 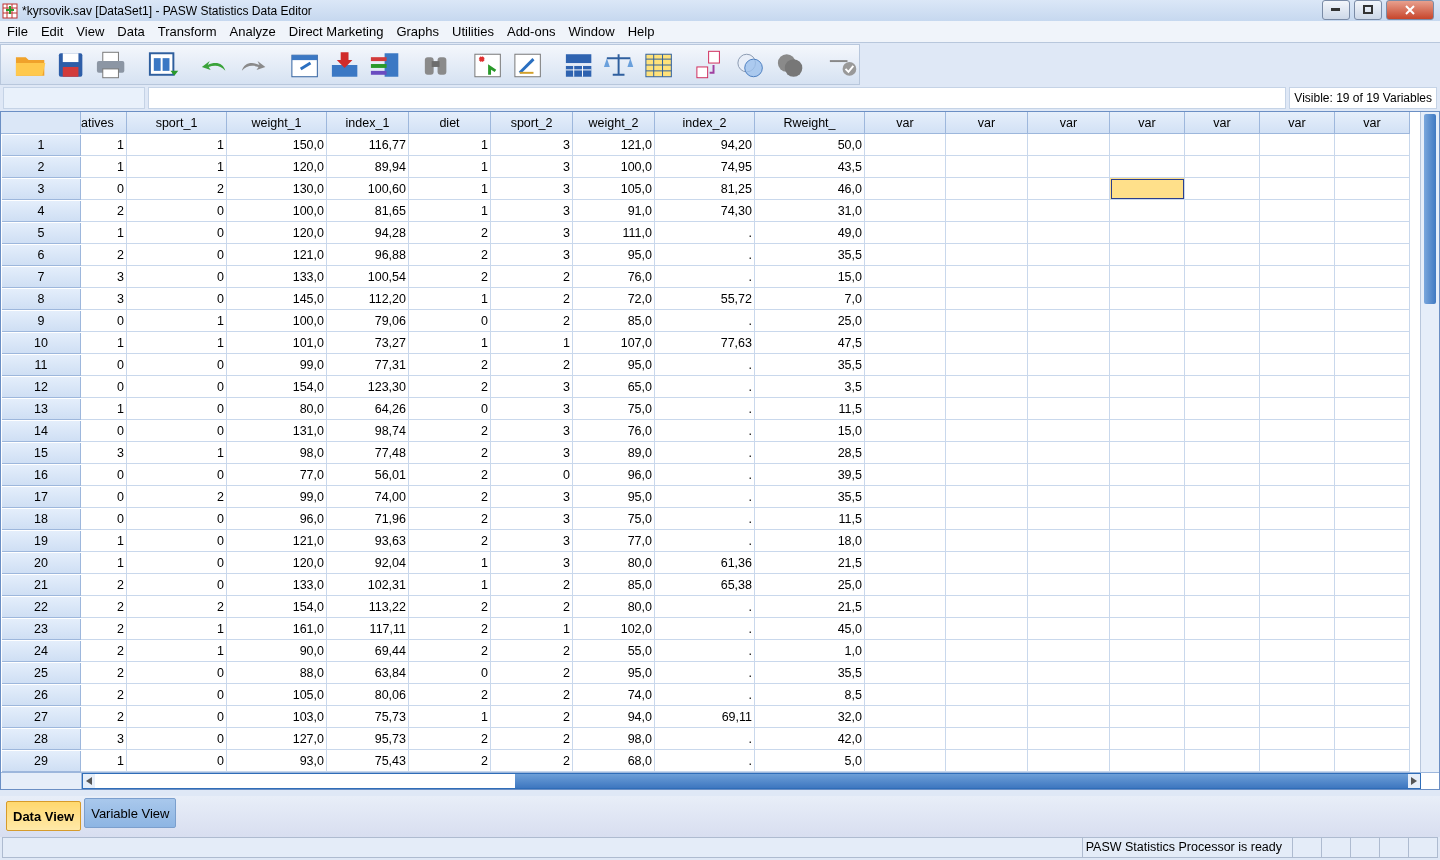 What do you see at coordinates (41, 608) in the screenshot?
I see `row-header: 22` at bounding box center [41, 608].